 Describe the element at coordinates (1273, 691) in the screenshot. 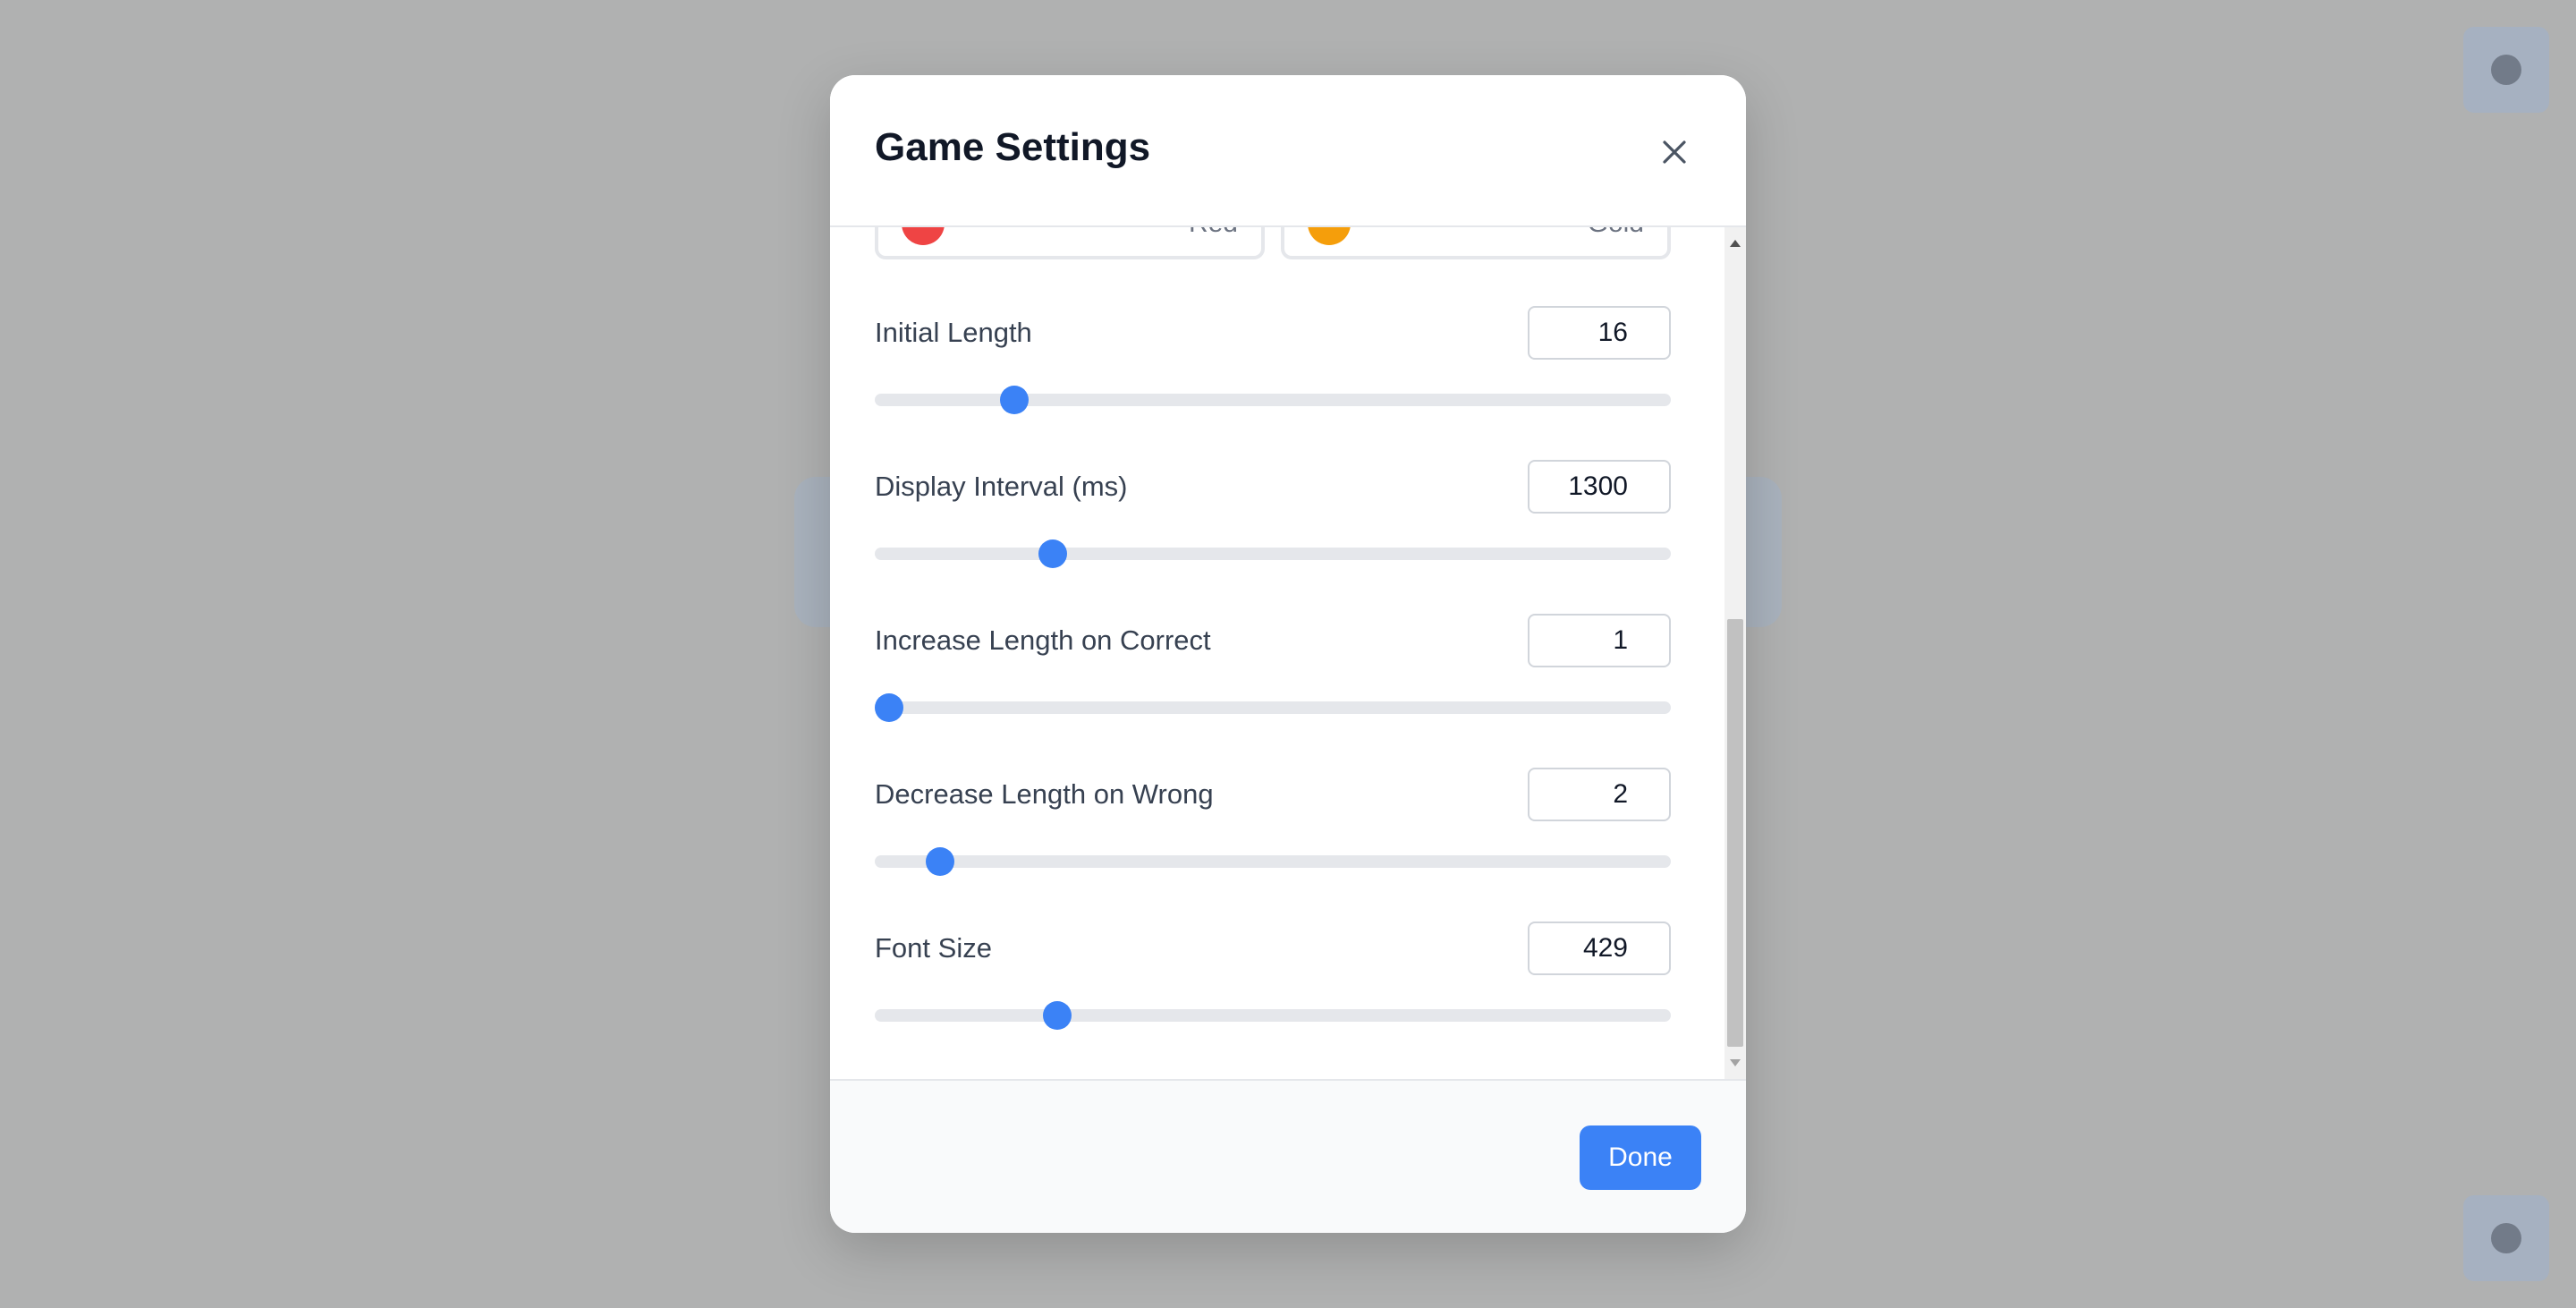

I see `setting-increase-length: Increase Length on Correct 1` at that location.